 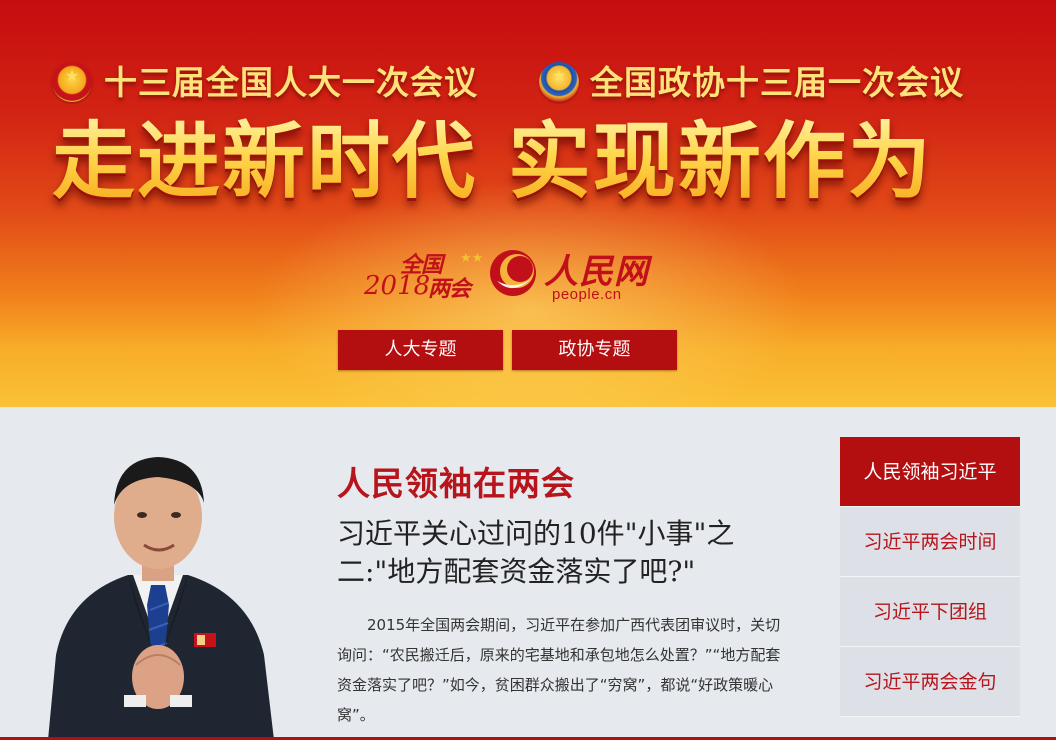 What do you see at coordinates (930, 542) in the screenshot?
I see `side-nav-item-sessions-time: 习近平两会时间` at bounding box center [930, 542].